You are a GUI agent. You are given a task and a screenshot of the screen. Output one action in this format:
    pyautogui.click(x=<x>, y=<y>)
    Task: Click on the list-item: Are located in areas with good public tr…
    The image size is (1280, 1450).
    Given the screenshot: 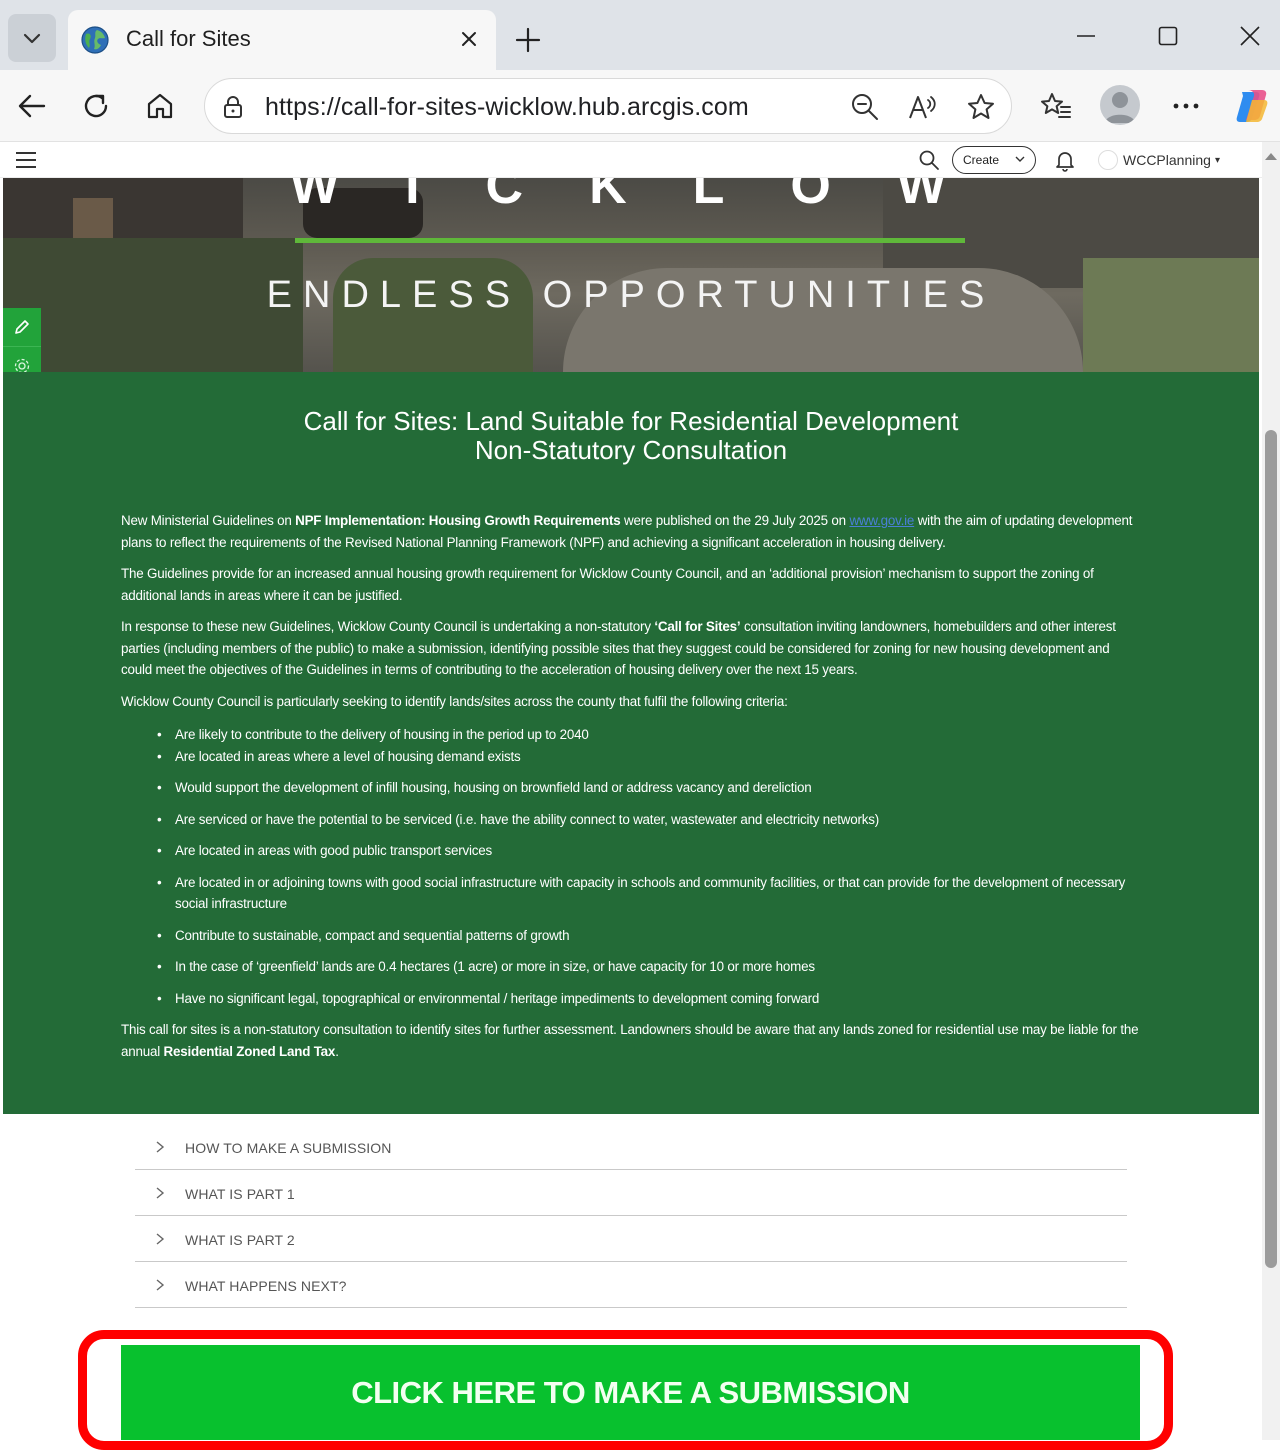 What is the action you would take?
    pyautogui.click(x=649, y=851)
    